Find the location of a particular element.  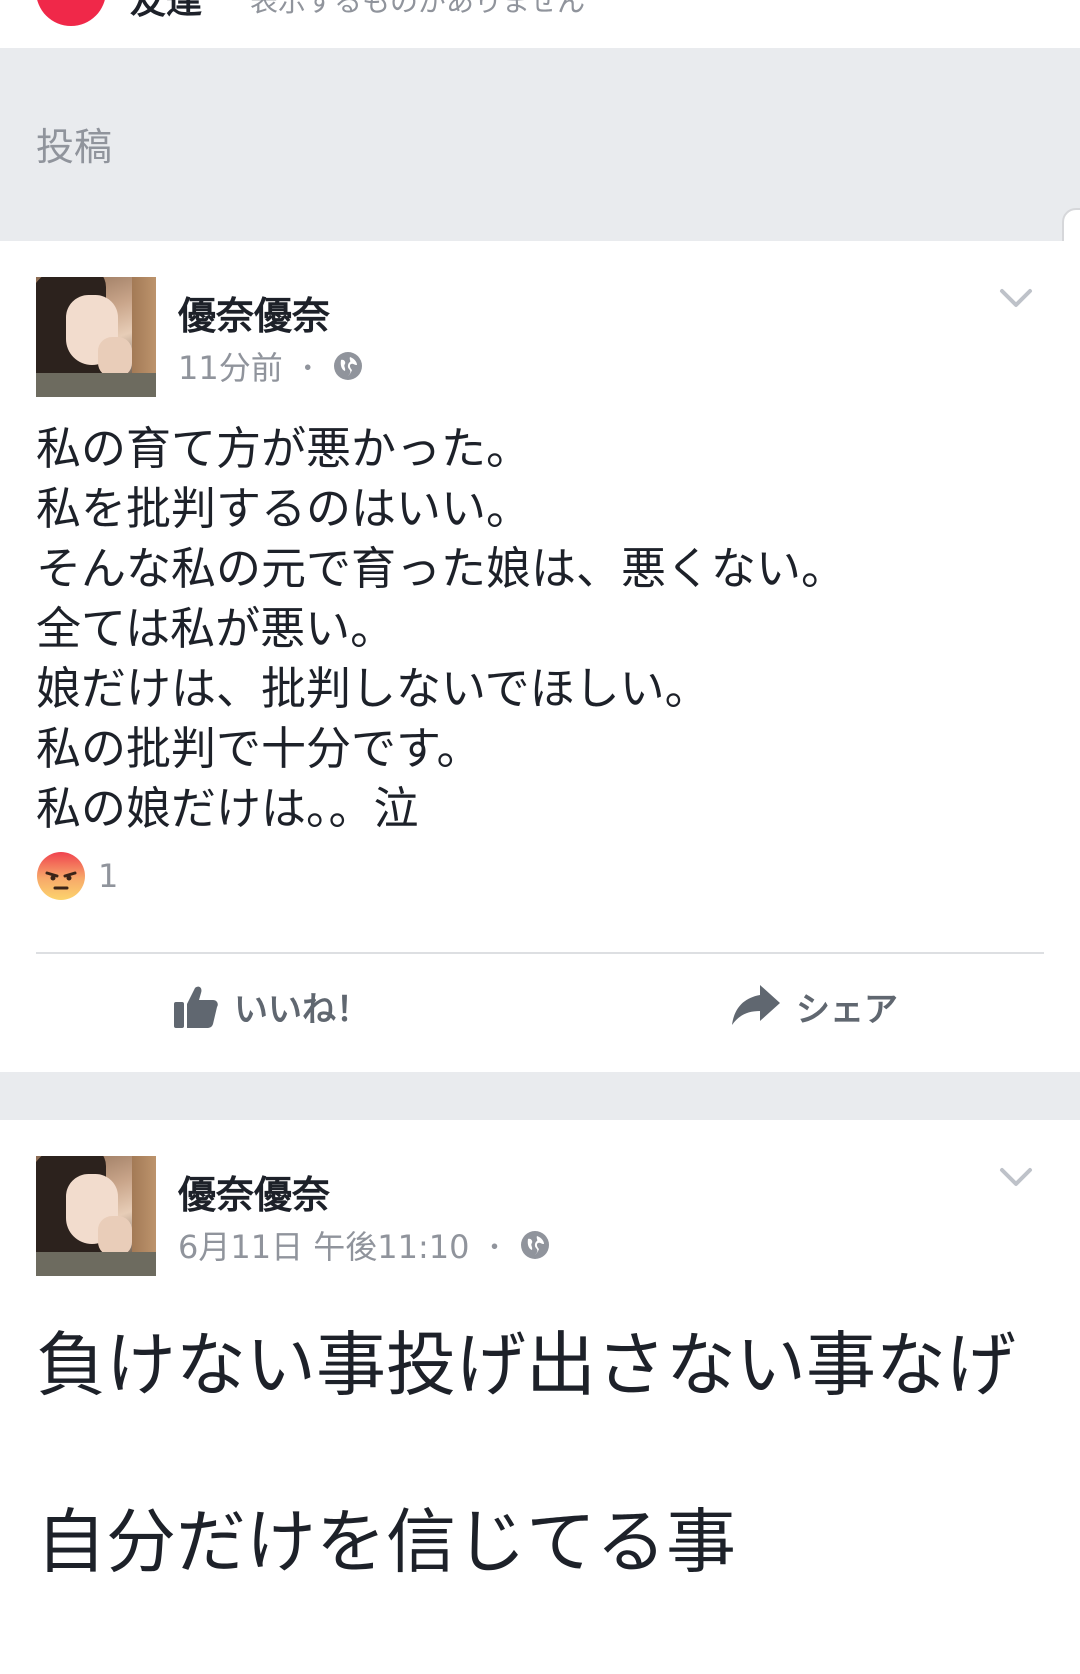

thumbs-up-icon is located at coordinates (196, 1007).